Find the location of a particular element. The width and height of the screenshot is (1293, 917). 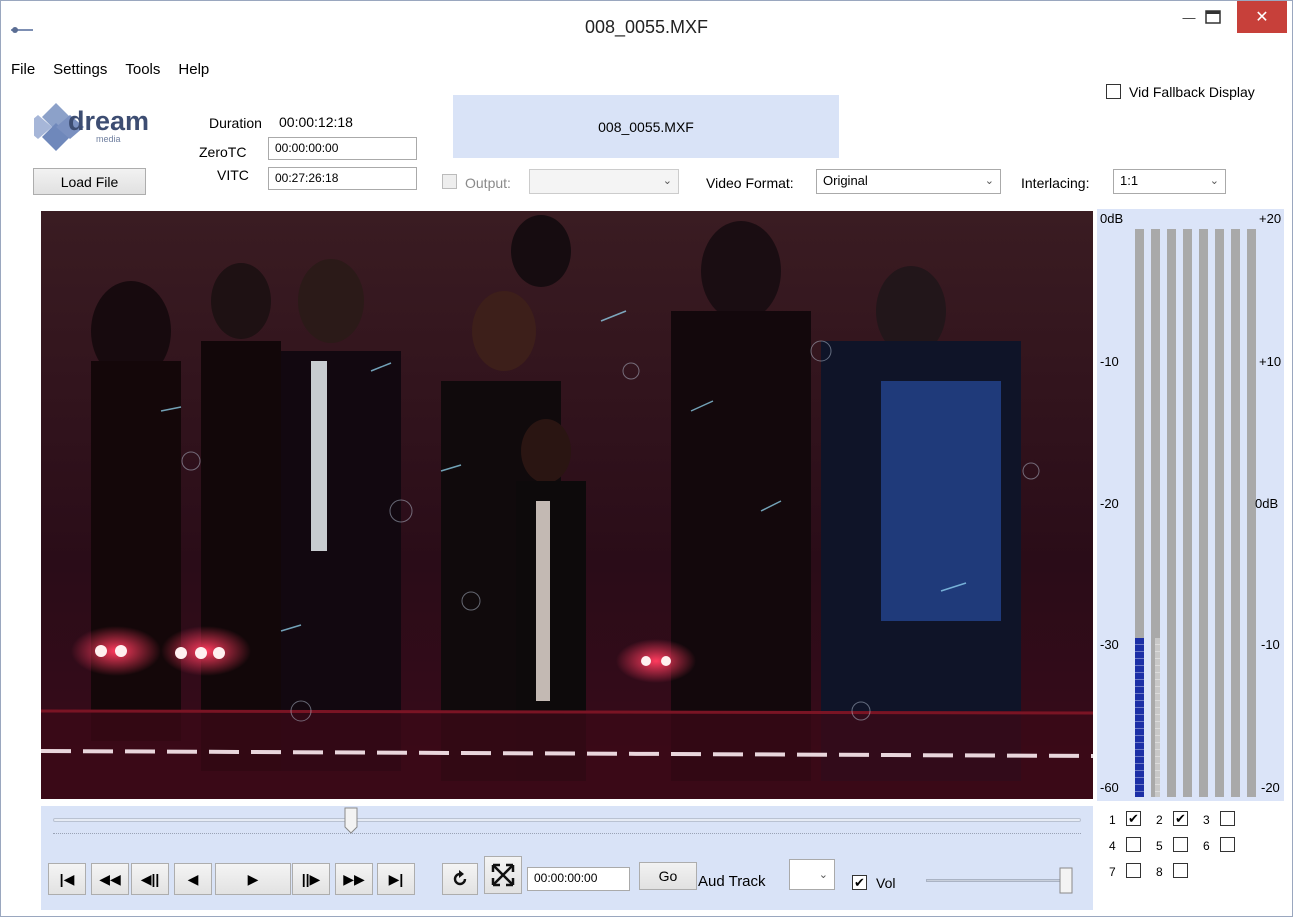

vol-label: Vol is located at coordinates (886, 883).